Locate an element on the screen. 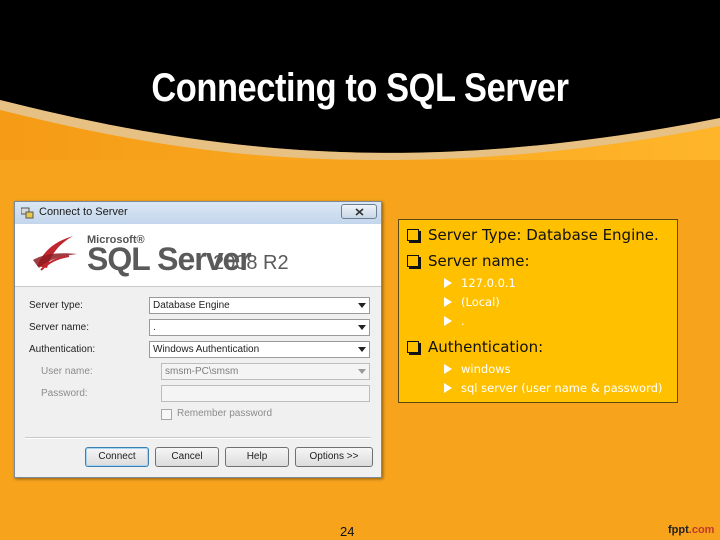 The width and height of the screenshot is (720, 540). server-name-option: 127.0.0.1 is located at coordinates (480, 283).